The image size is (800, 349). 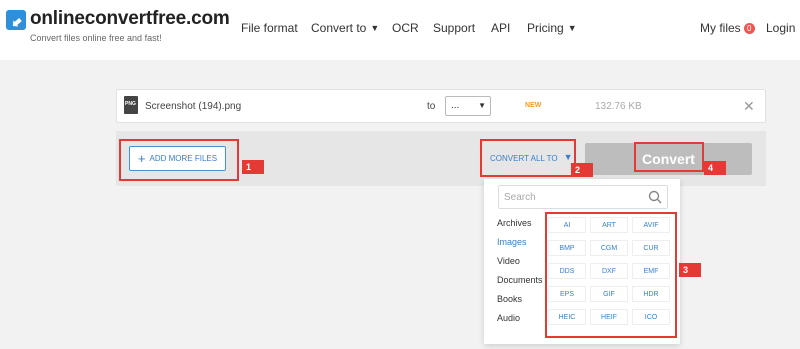 What do you see at coordinates (193, 106) in the screenshot?
I see `file-name: Screenshot (194).png` at bounding box center [193, 106].